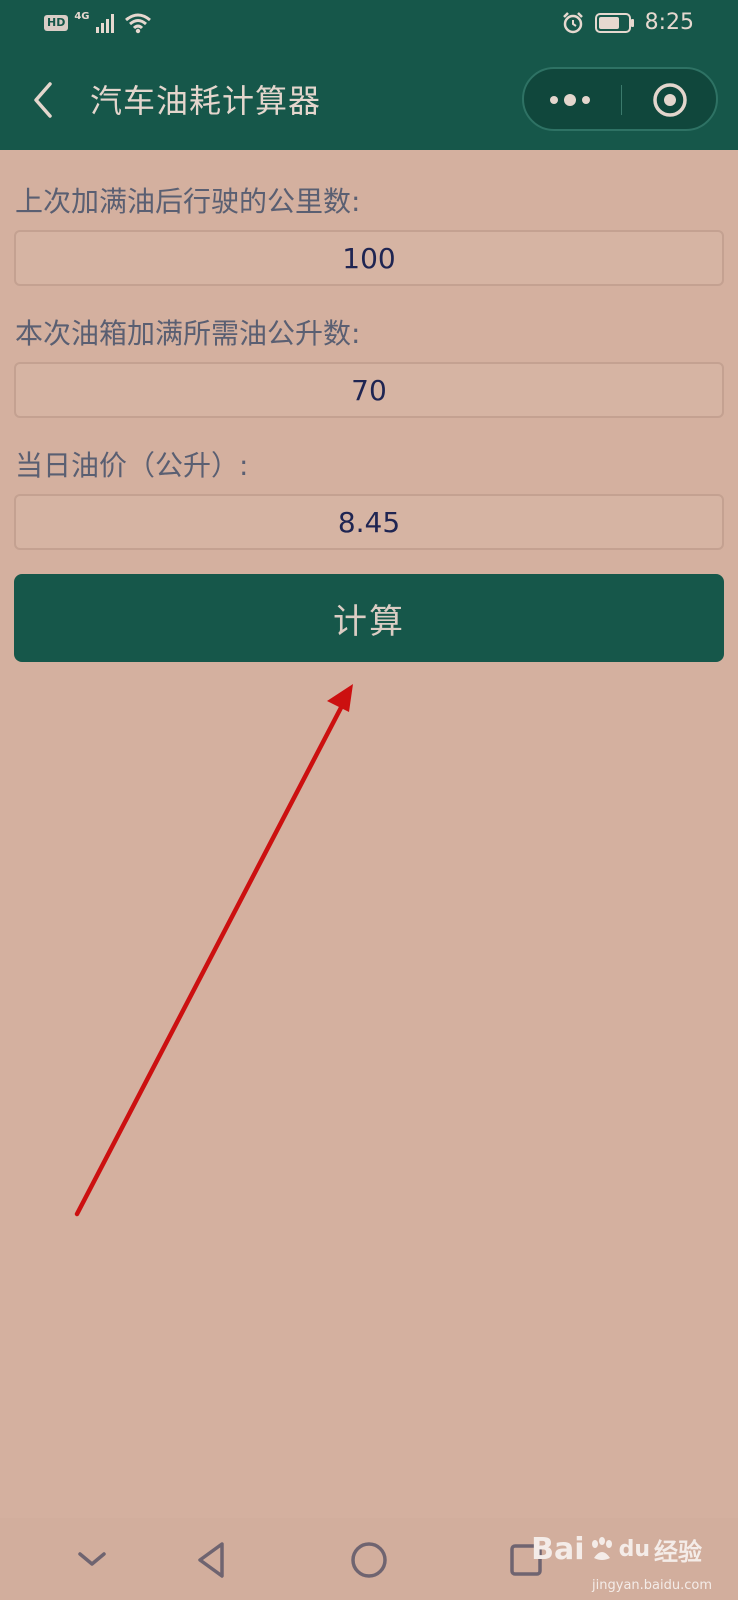 This screenshot has width=738, height=1600. What do you see at coordinates (369, 100) in the screenshot?
I see `title-bar: 汽车油耗计算器` at bounding box center [369, 100].